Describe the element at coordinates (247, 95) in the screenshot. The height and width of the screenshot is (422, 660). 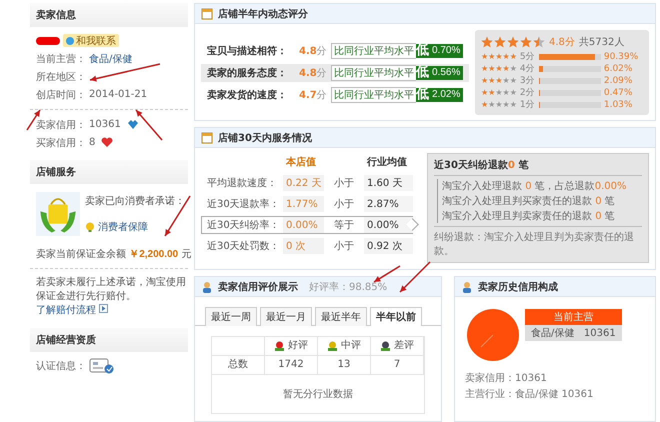
I see `rating-label: 卖家发货的速度：` at that location.